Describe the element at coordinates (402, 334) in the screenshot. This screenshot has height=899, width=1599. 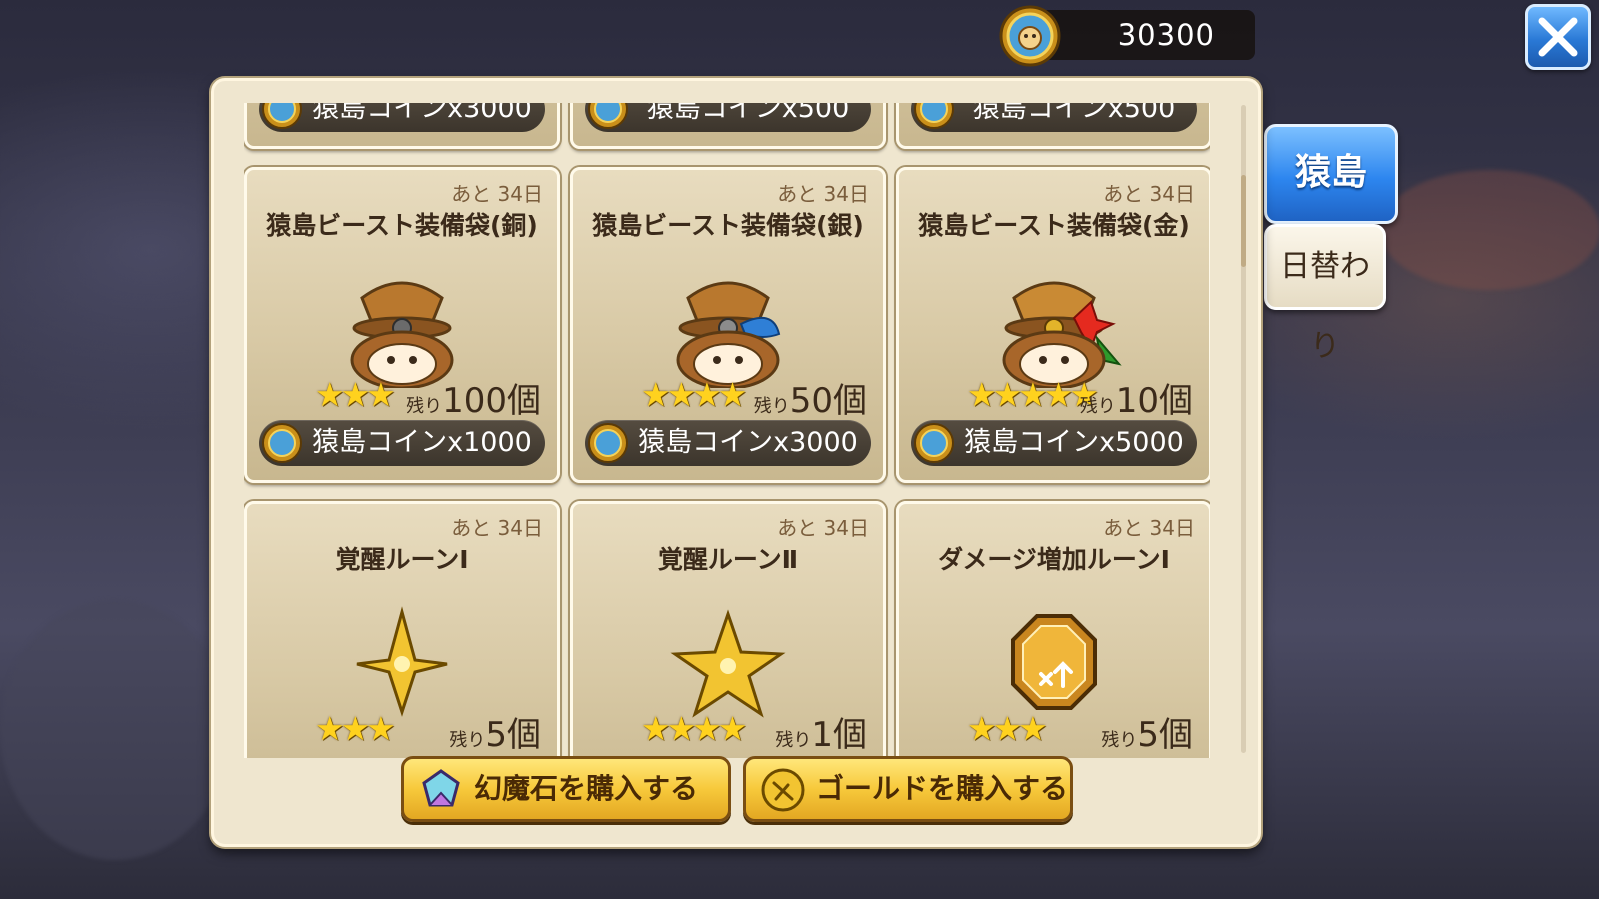
I see `monkey-bag-bronze-icon` at that location.